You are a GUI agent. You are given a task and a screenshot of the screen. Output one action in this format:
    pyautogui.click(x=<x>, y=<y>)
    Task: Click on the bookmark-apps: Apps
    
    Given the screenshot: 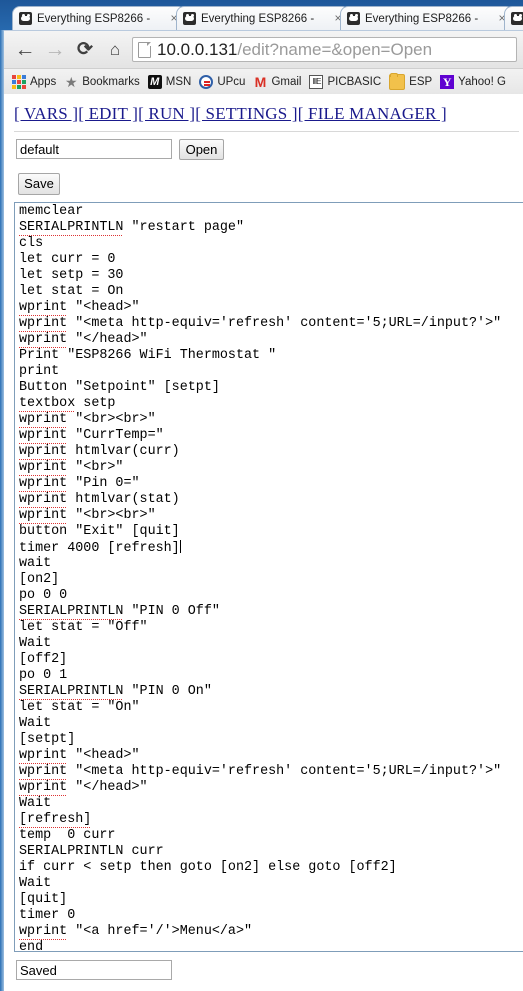 What is the action you would take?
    pyautogui.click(x=34, y=82)
    